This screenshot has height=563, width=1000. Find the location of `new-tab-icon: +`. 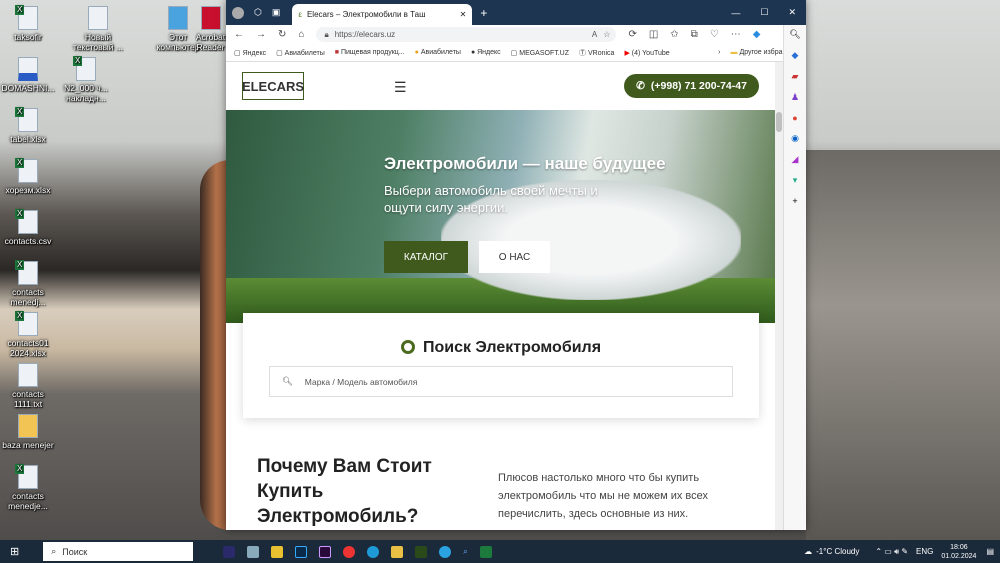

new-tab-icon: + is located at coordinates (483, 13).